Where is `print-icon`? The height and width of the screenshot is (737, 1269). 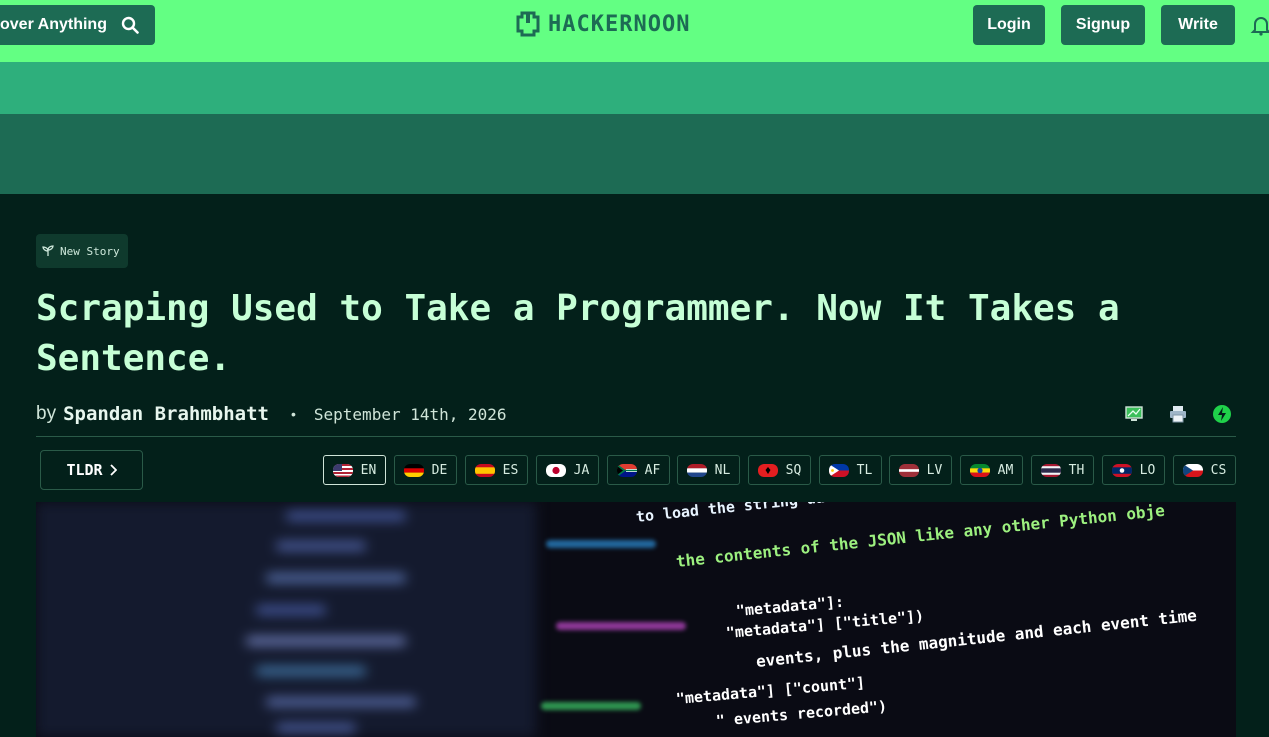
print-icon is located at coordinates (1178, 414).